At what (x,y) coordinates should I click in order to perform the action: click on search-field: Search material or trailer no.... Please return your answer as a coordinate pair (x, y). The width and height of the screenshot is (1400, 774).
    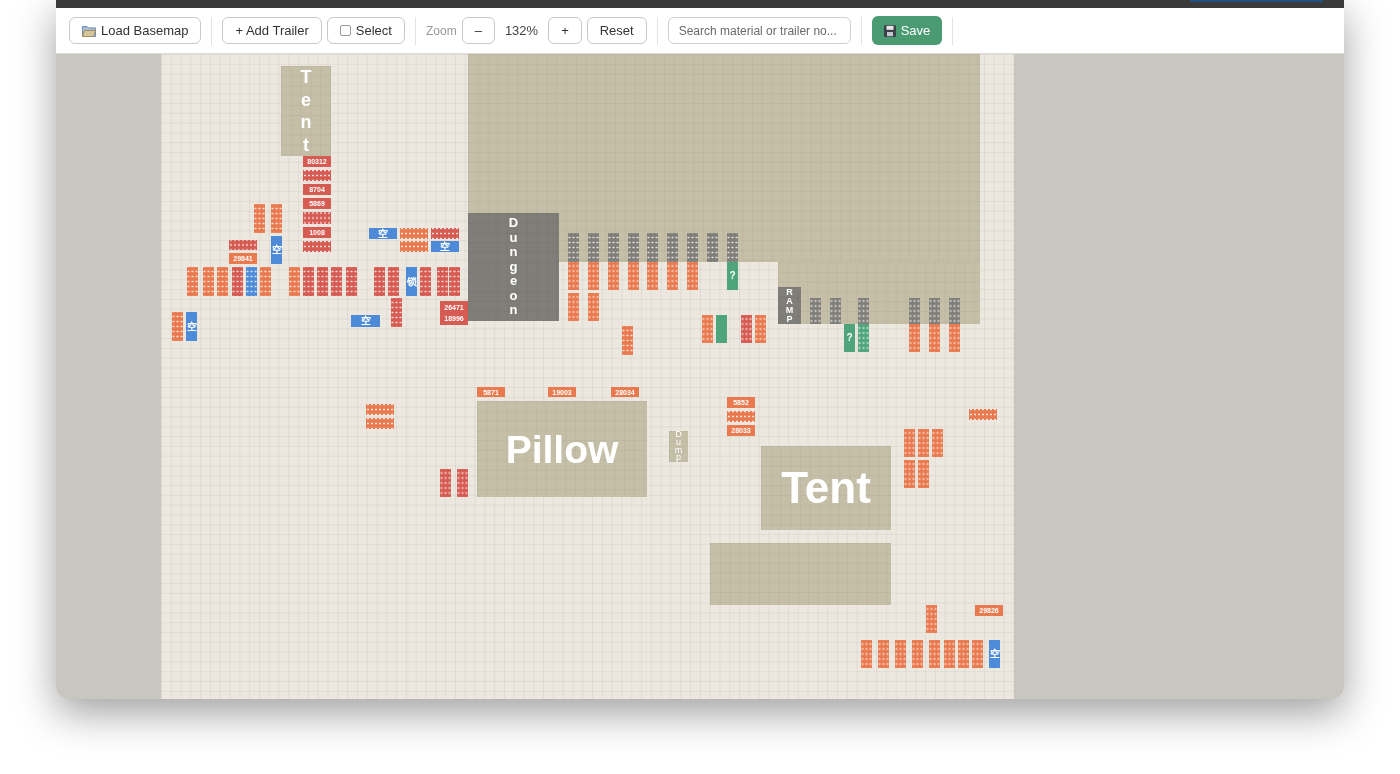
    Looking at the image, I should click on (759, 30).